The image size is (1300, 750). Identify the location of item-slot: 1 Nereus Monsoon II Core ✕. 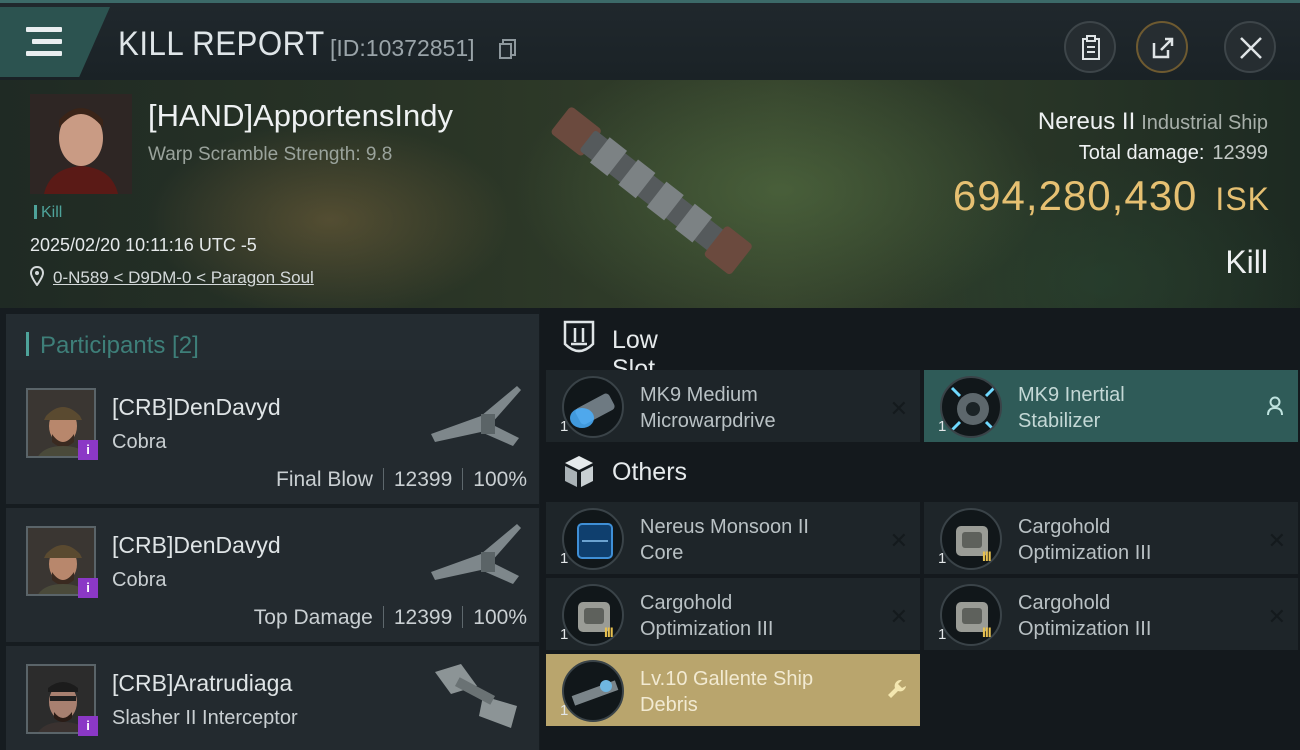
(733, 538).